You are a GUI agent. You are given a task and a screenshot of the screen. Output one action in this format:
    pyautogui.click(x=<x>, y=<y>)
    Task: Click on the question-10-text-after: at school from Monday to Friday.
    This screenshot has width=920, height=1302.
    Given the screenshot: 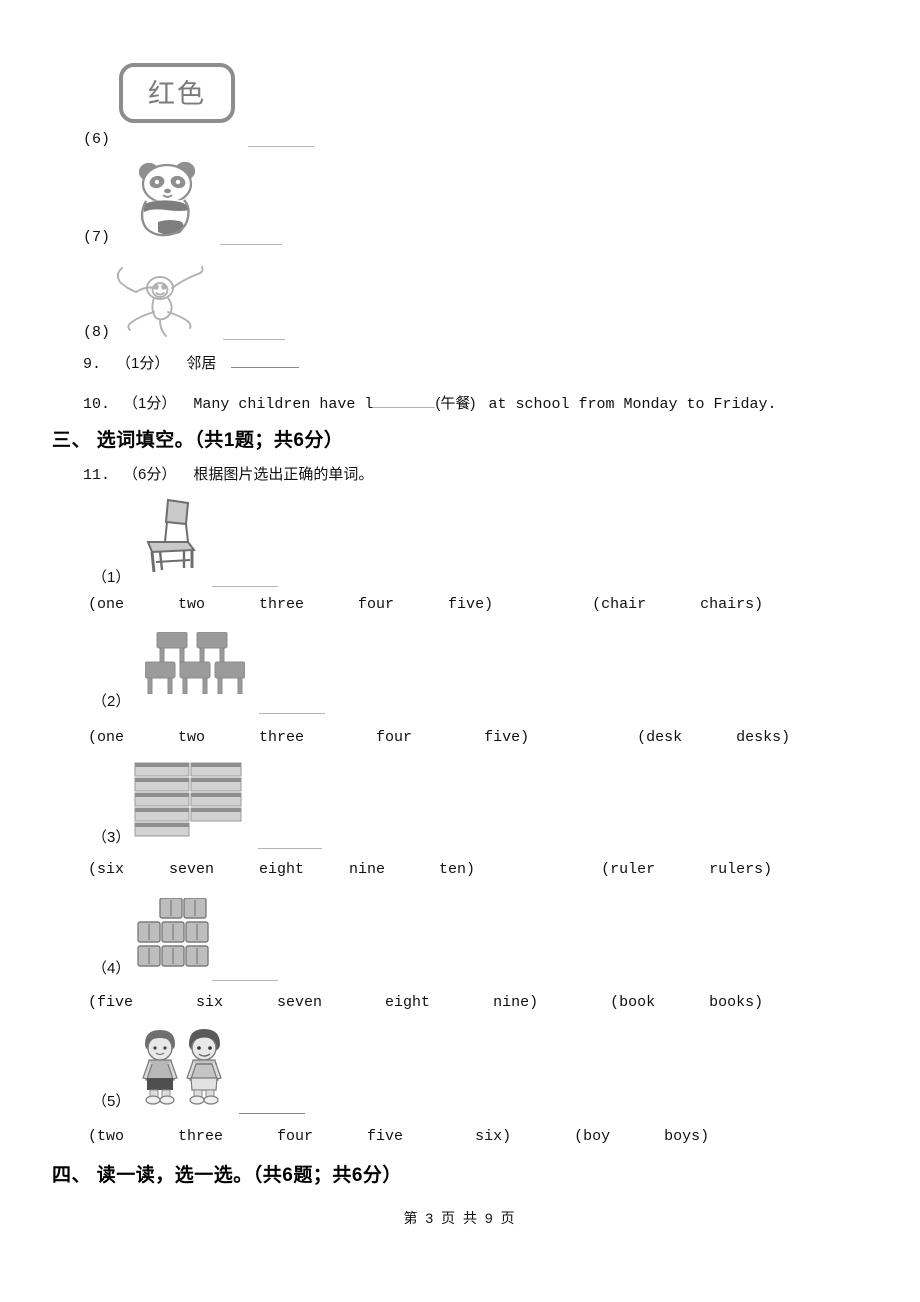 What is the action you would take?
    pyautogui.click(x=632, y=404)
    